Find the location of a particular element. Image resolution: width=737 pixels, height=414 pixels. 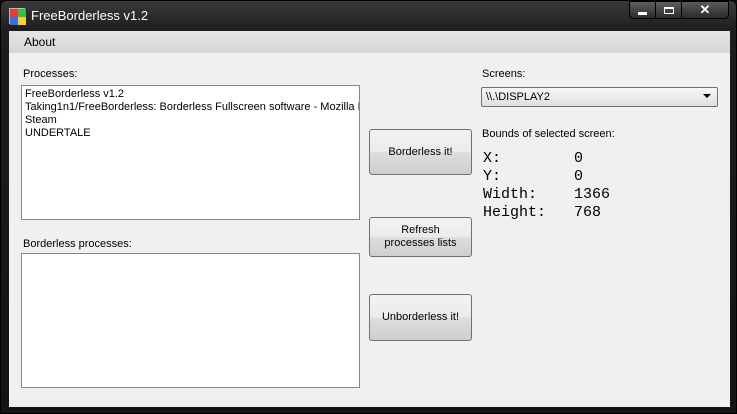

maximize-icon is located at coordinates (668, 10).